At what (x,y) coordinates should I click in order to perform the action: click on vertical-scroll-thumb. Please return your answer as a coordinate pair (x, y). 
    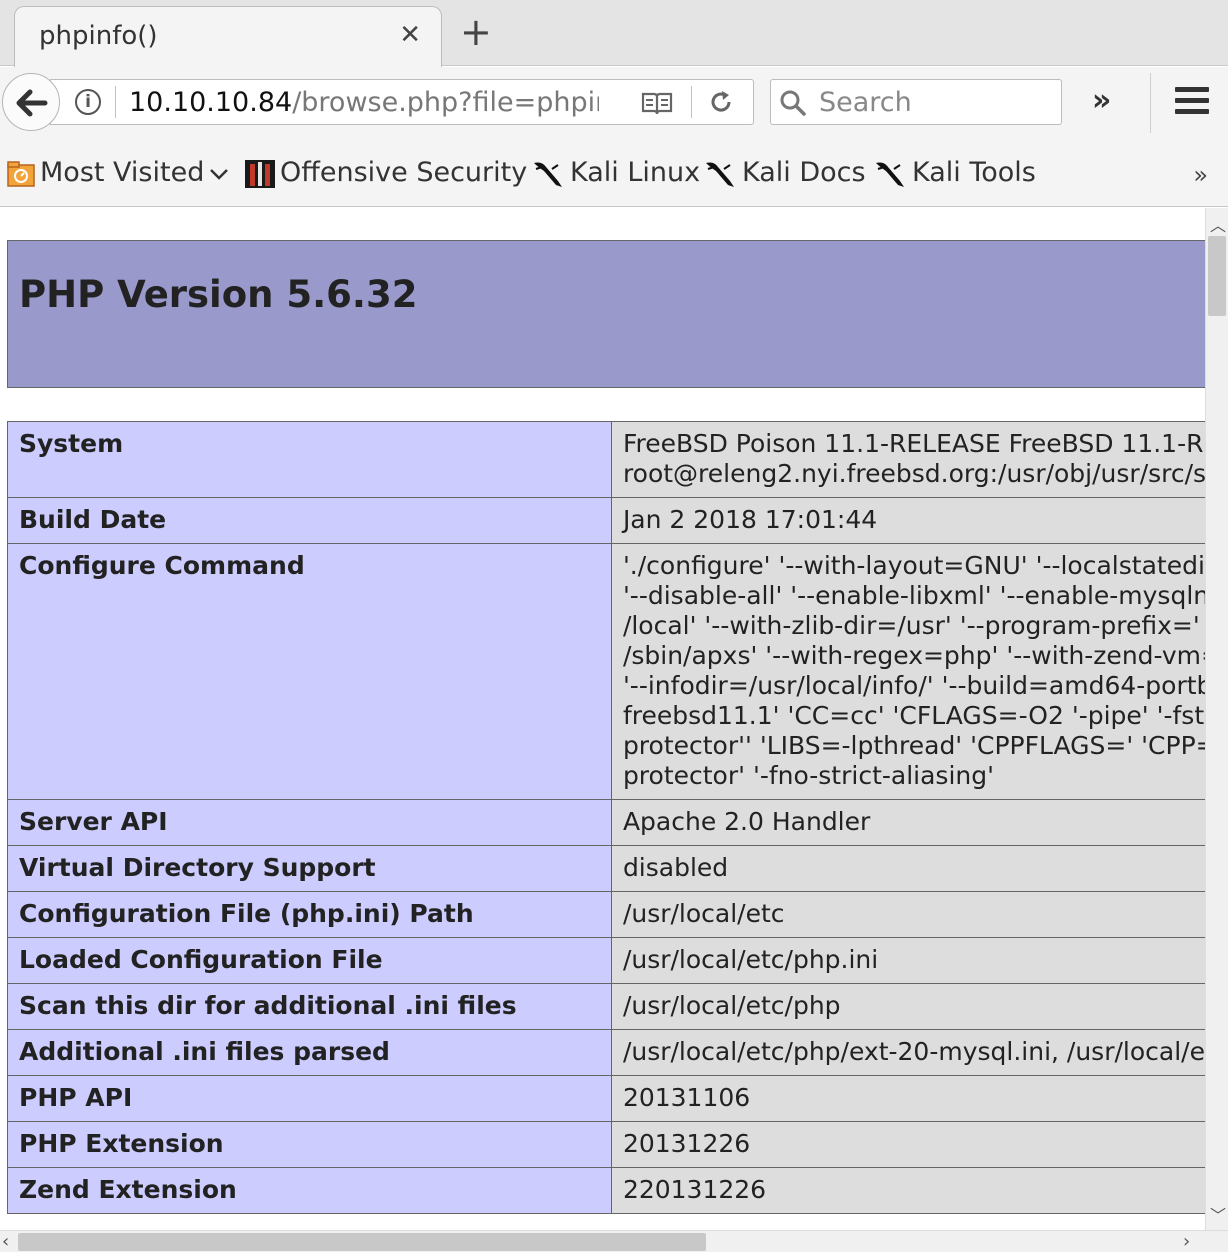
    Looking at the image, I should click on (1217, 276).